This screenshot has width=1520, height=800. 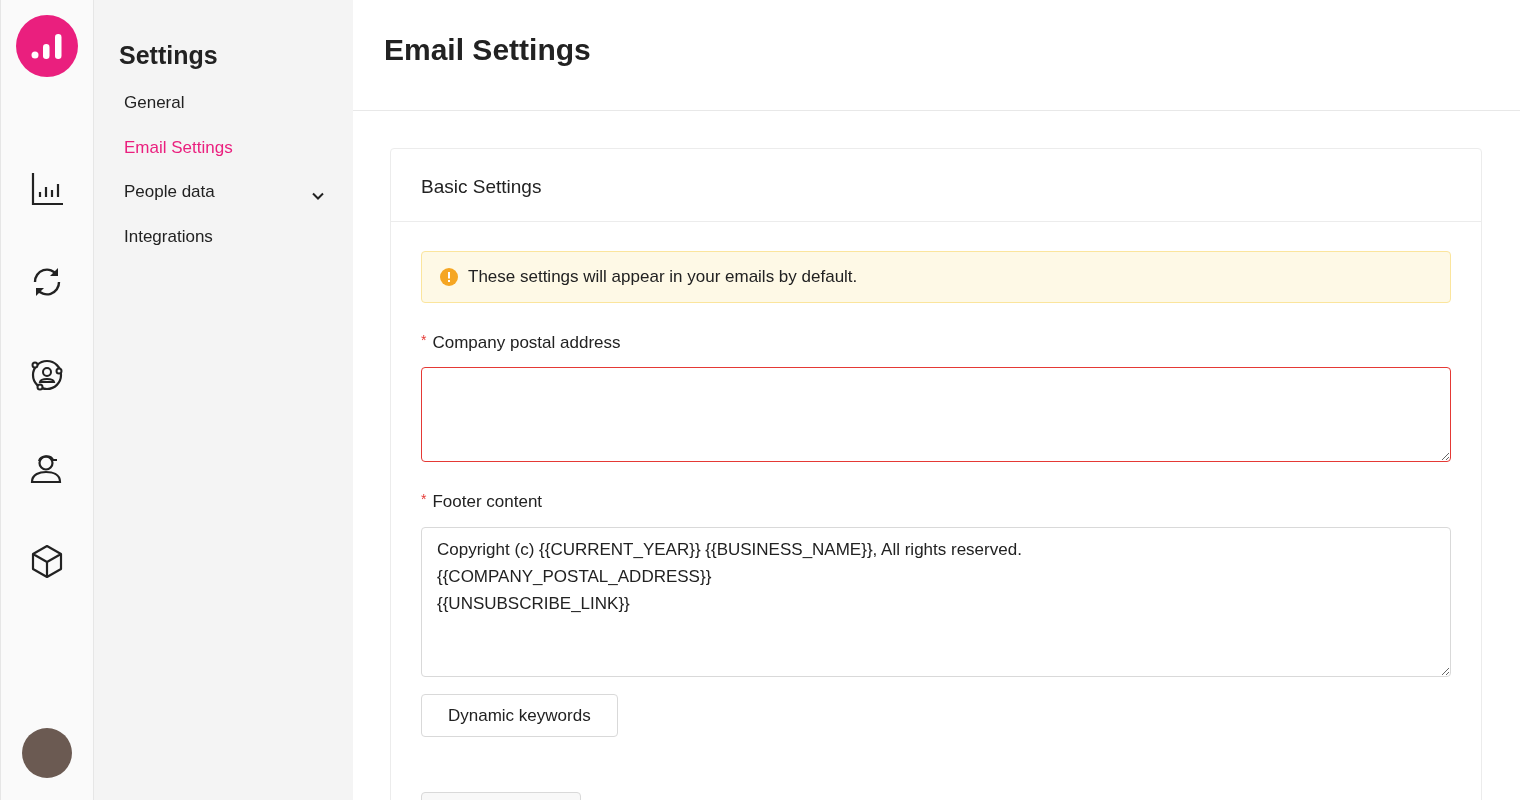 What do you see at coordinates (169, 55) in the screenshot?
I see `sidebar-title: Settings` at bounding box center [169, 55].